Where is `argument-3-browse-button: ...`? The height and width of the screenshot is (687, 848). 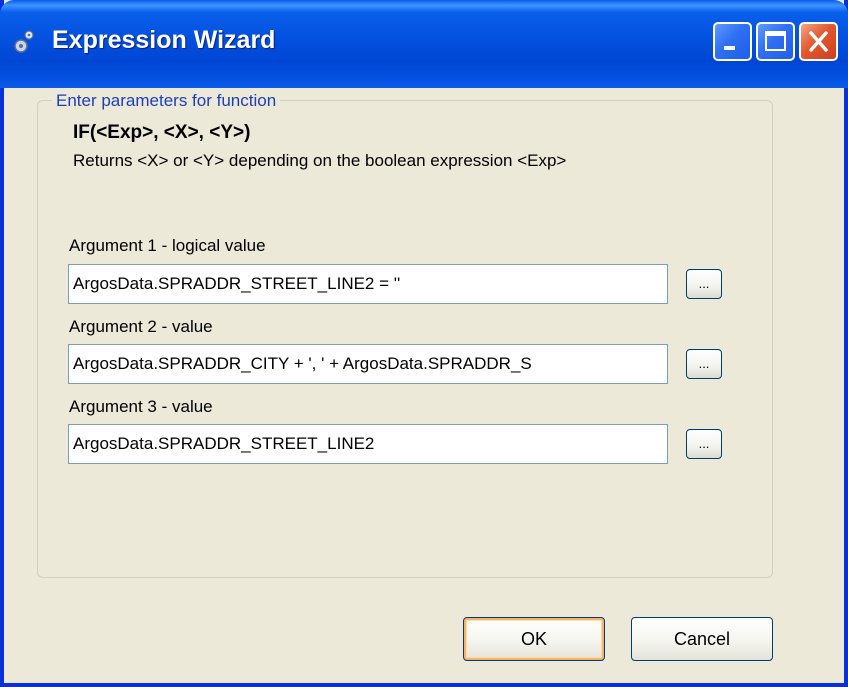
argument-3-browse-button: ... is located at coordinates (704, 444).